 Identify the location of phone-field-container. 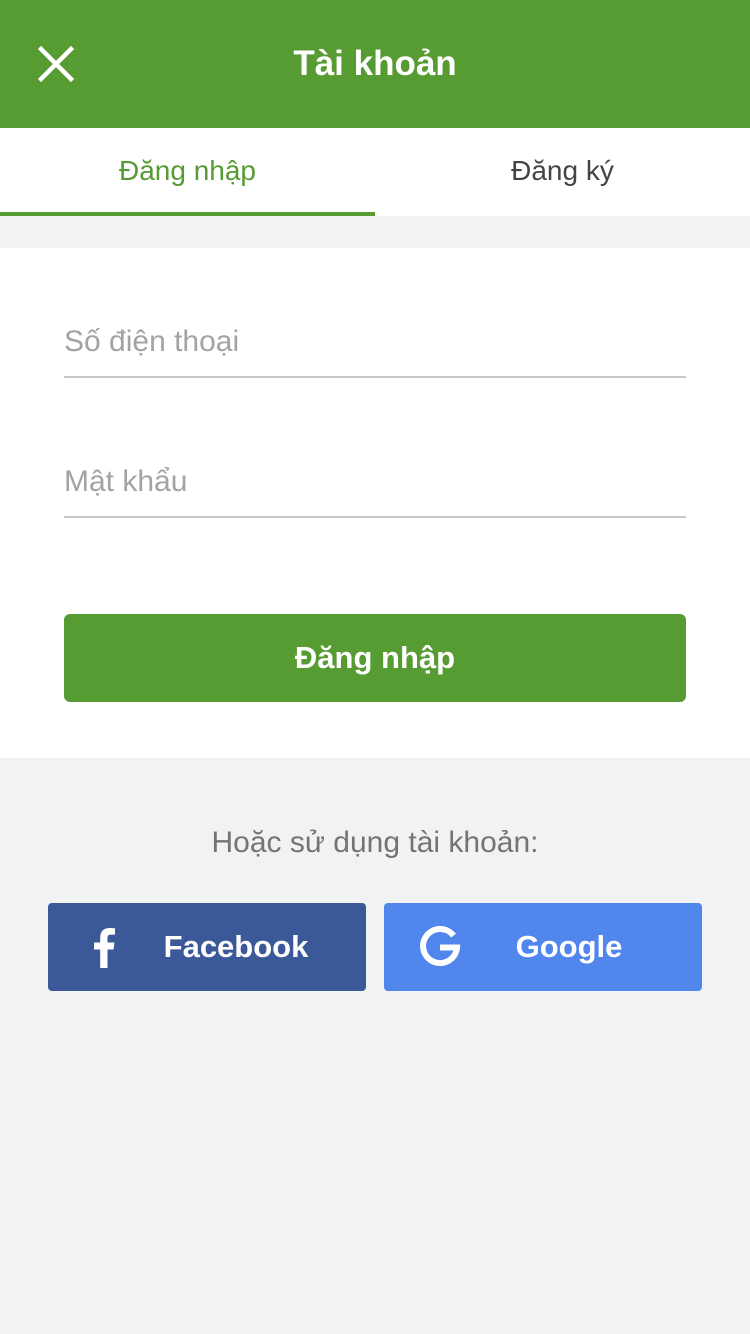
(375, 343).